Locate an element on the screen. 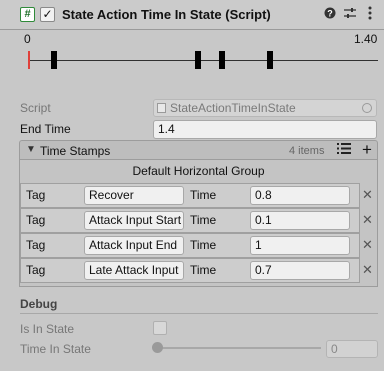 This screenshot has width=384, height=371. timeline-start-label: 0 is located at coordinates (27, 39).